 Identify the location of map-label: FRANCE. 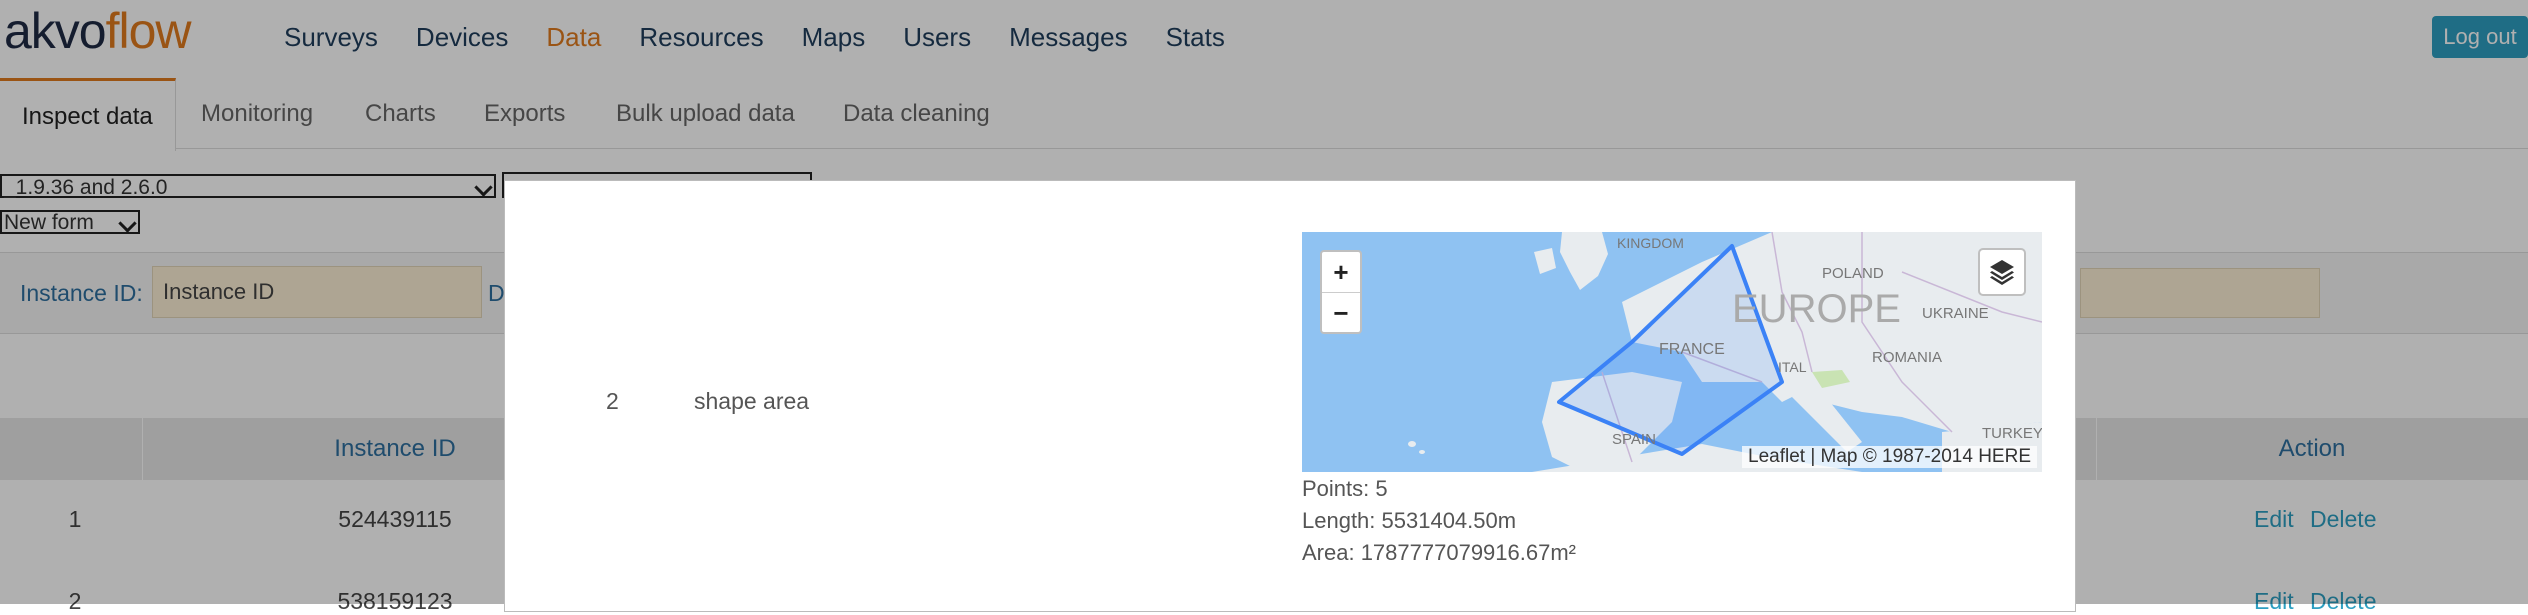
(1692, 349).